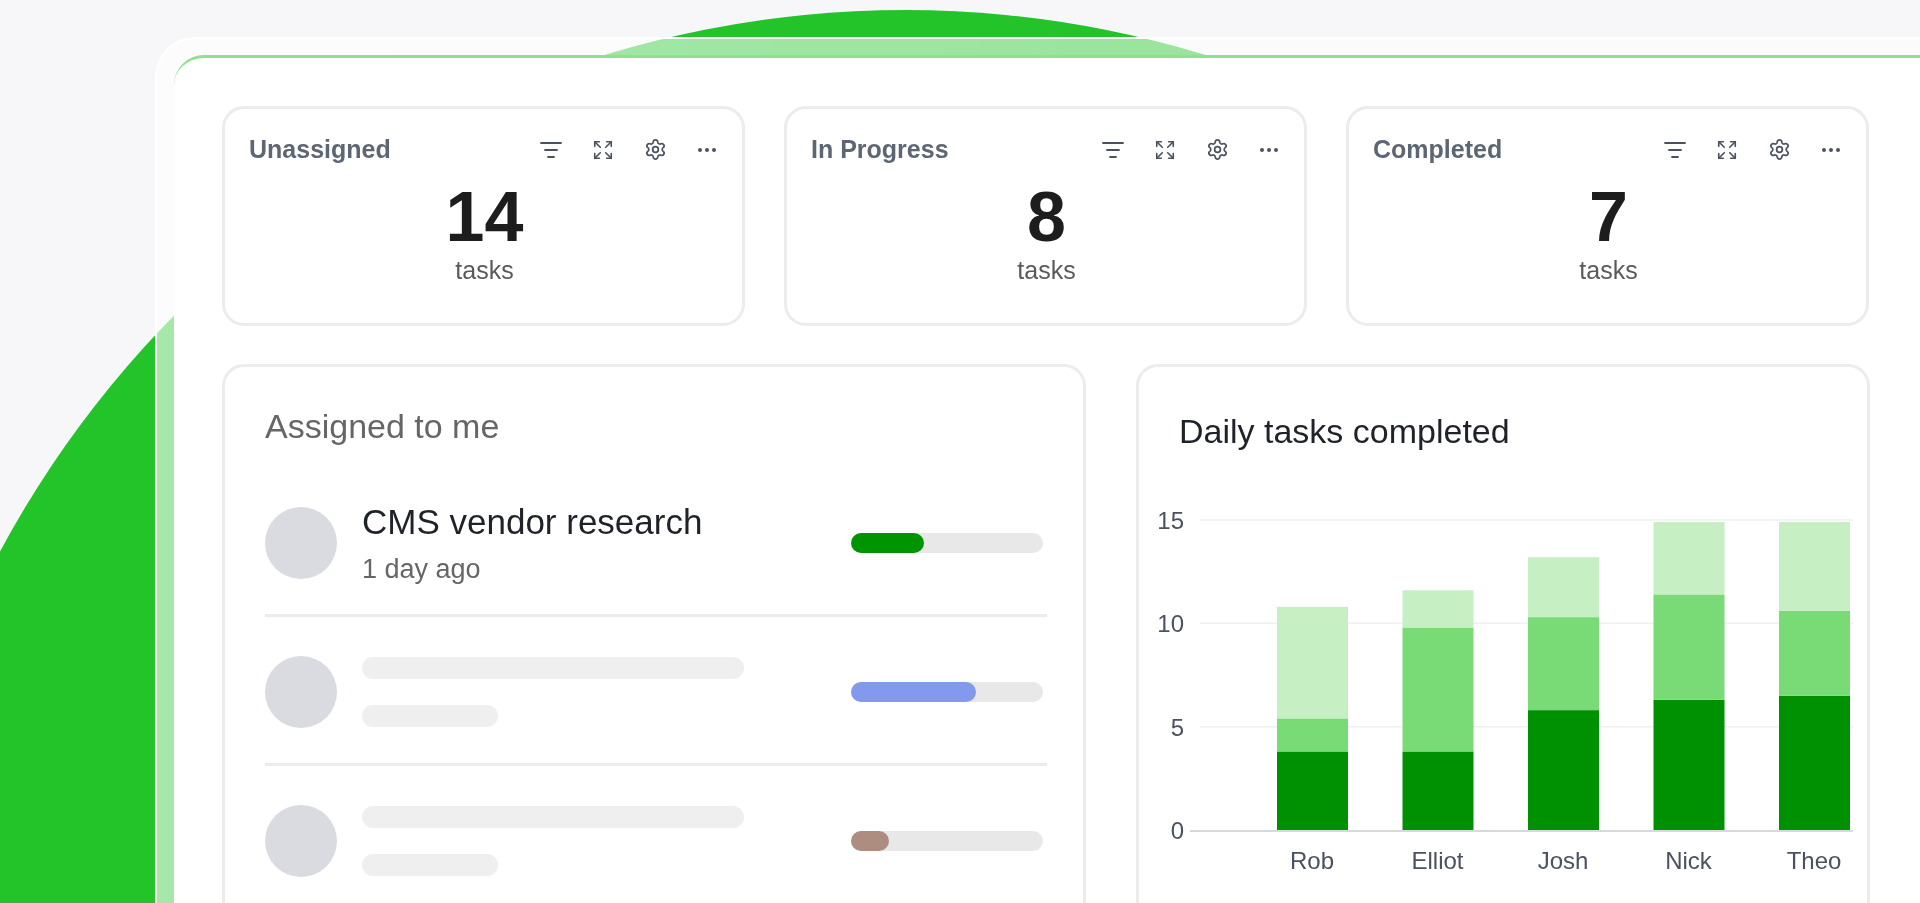 The height and width of the screenshot is (903, 1920). What do you see at coordinates (606, 521) in the screenshot?
I see `task-title: CMS vendor research` at bounding box center [606, 521].